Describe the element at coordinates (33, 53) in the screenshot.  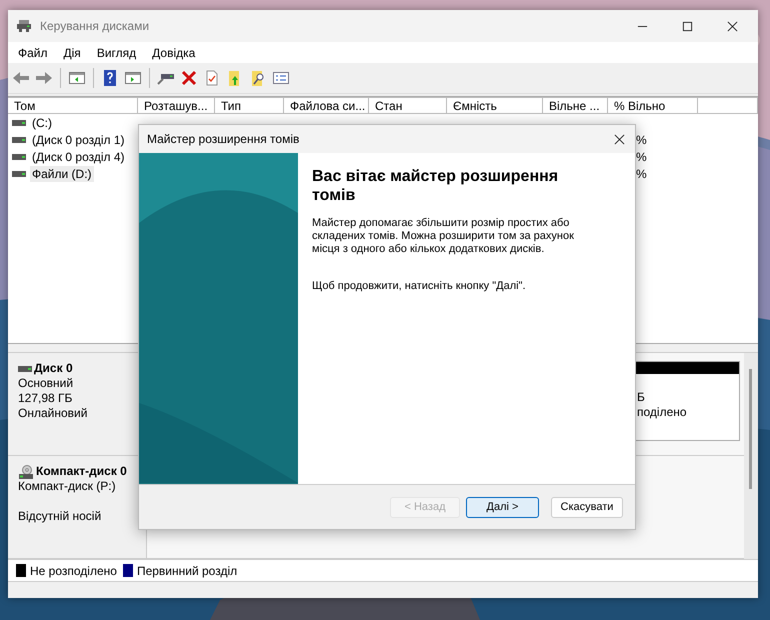
I see `menu-item: Файл` at that location.